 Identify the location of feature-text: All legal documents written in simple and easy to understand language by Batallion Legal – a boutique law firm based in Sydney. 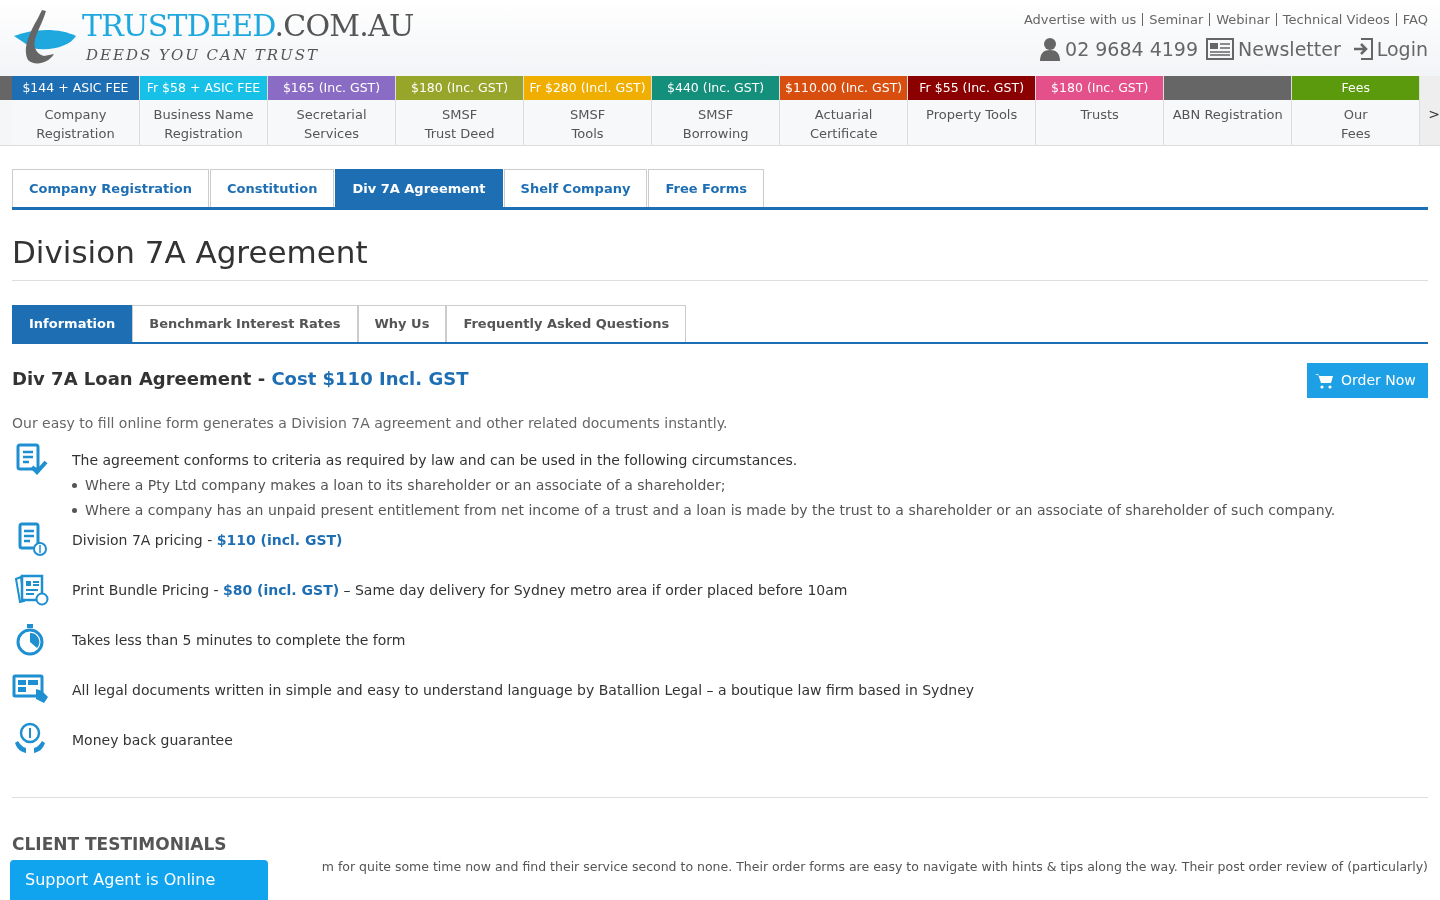
(523, 690).